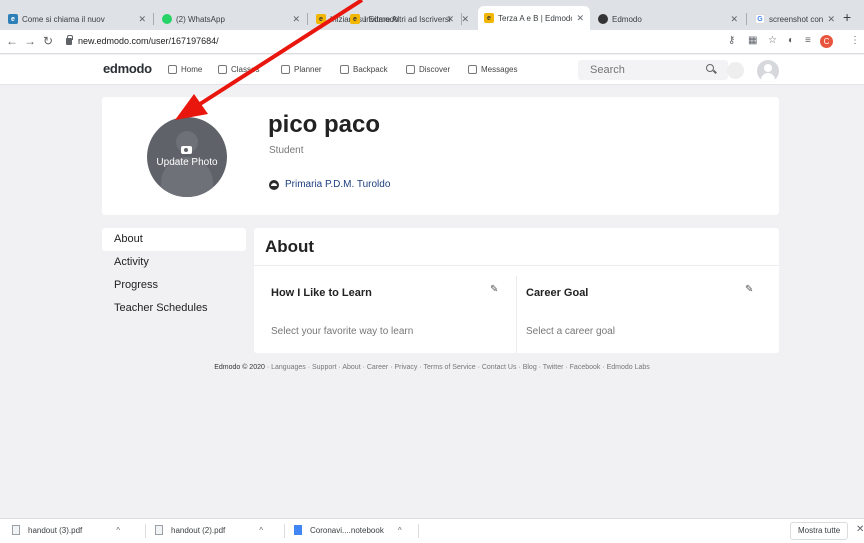  What do you see at coordinates (209, 530) in the screenshot?
I see `download-item: handout (2).pdf ^` at bounding box center [209, 530].